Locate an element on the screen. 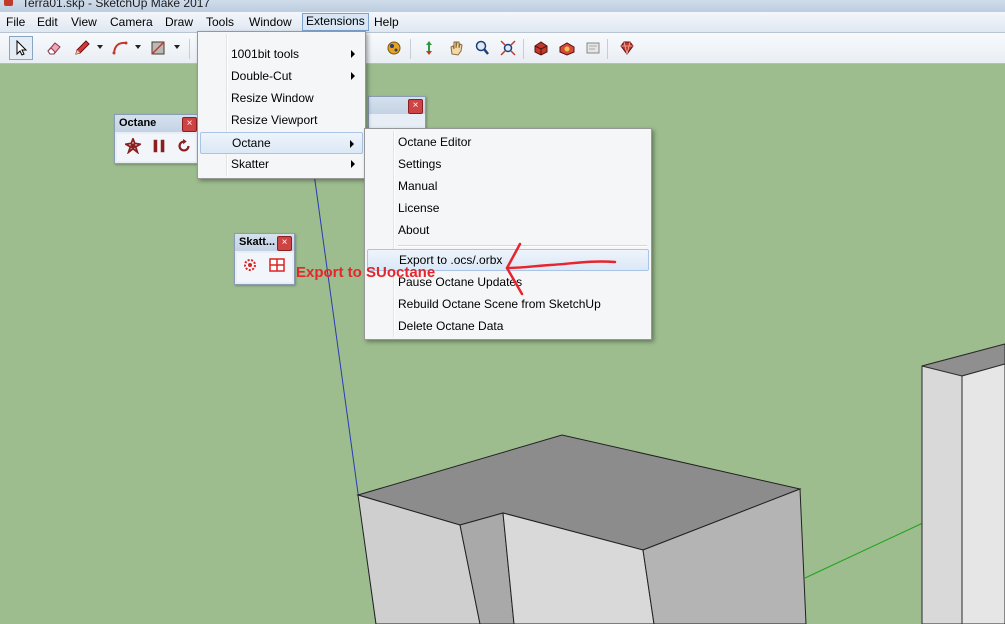 This screenshot has width=1005, height=624. menu-tools: Tools is located at coordinates (220, 22).